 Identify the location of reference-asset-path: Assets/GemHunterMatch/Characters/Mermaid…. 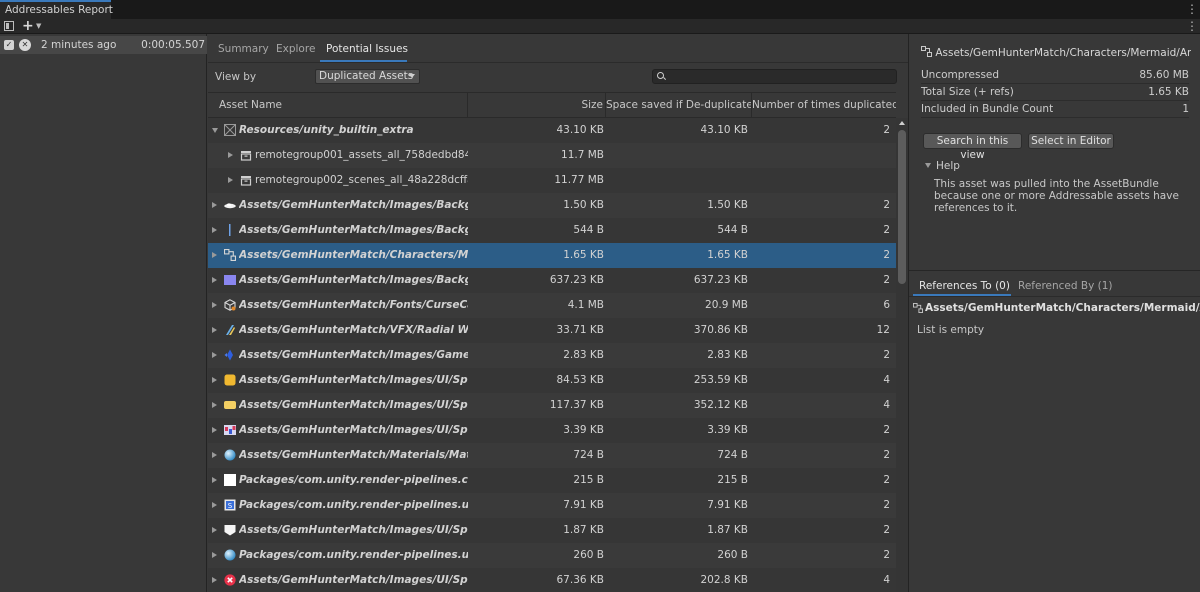
(1062, 308).